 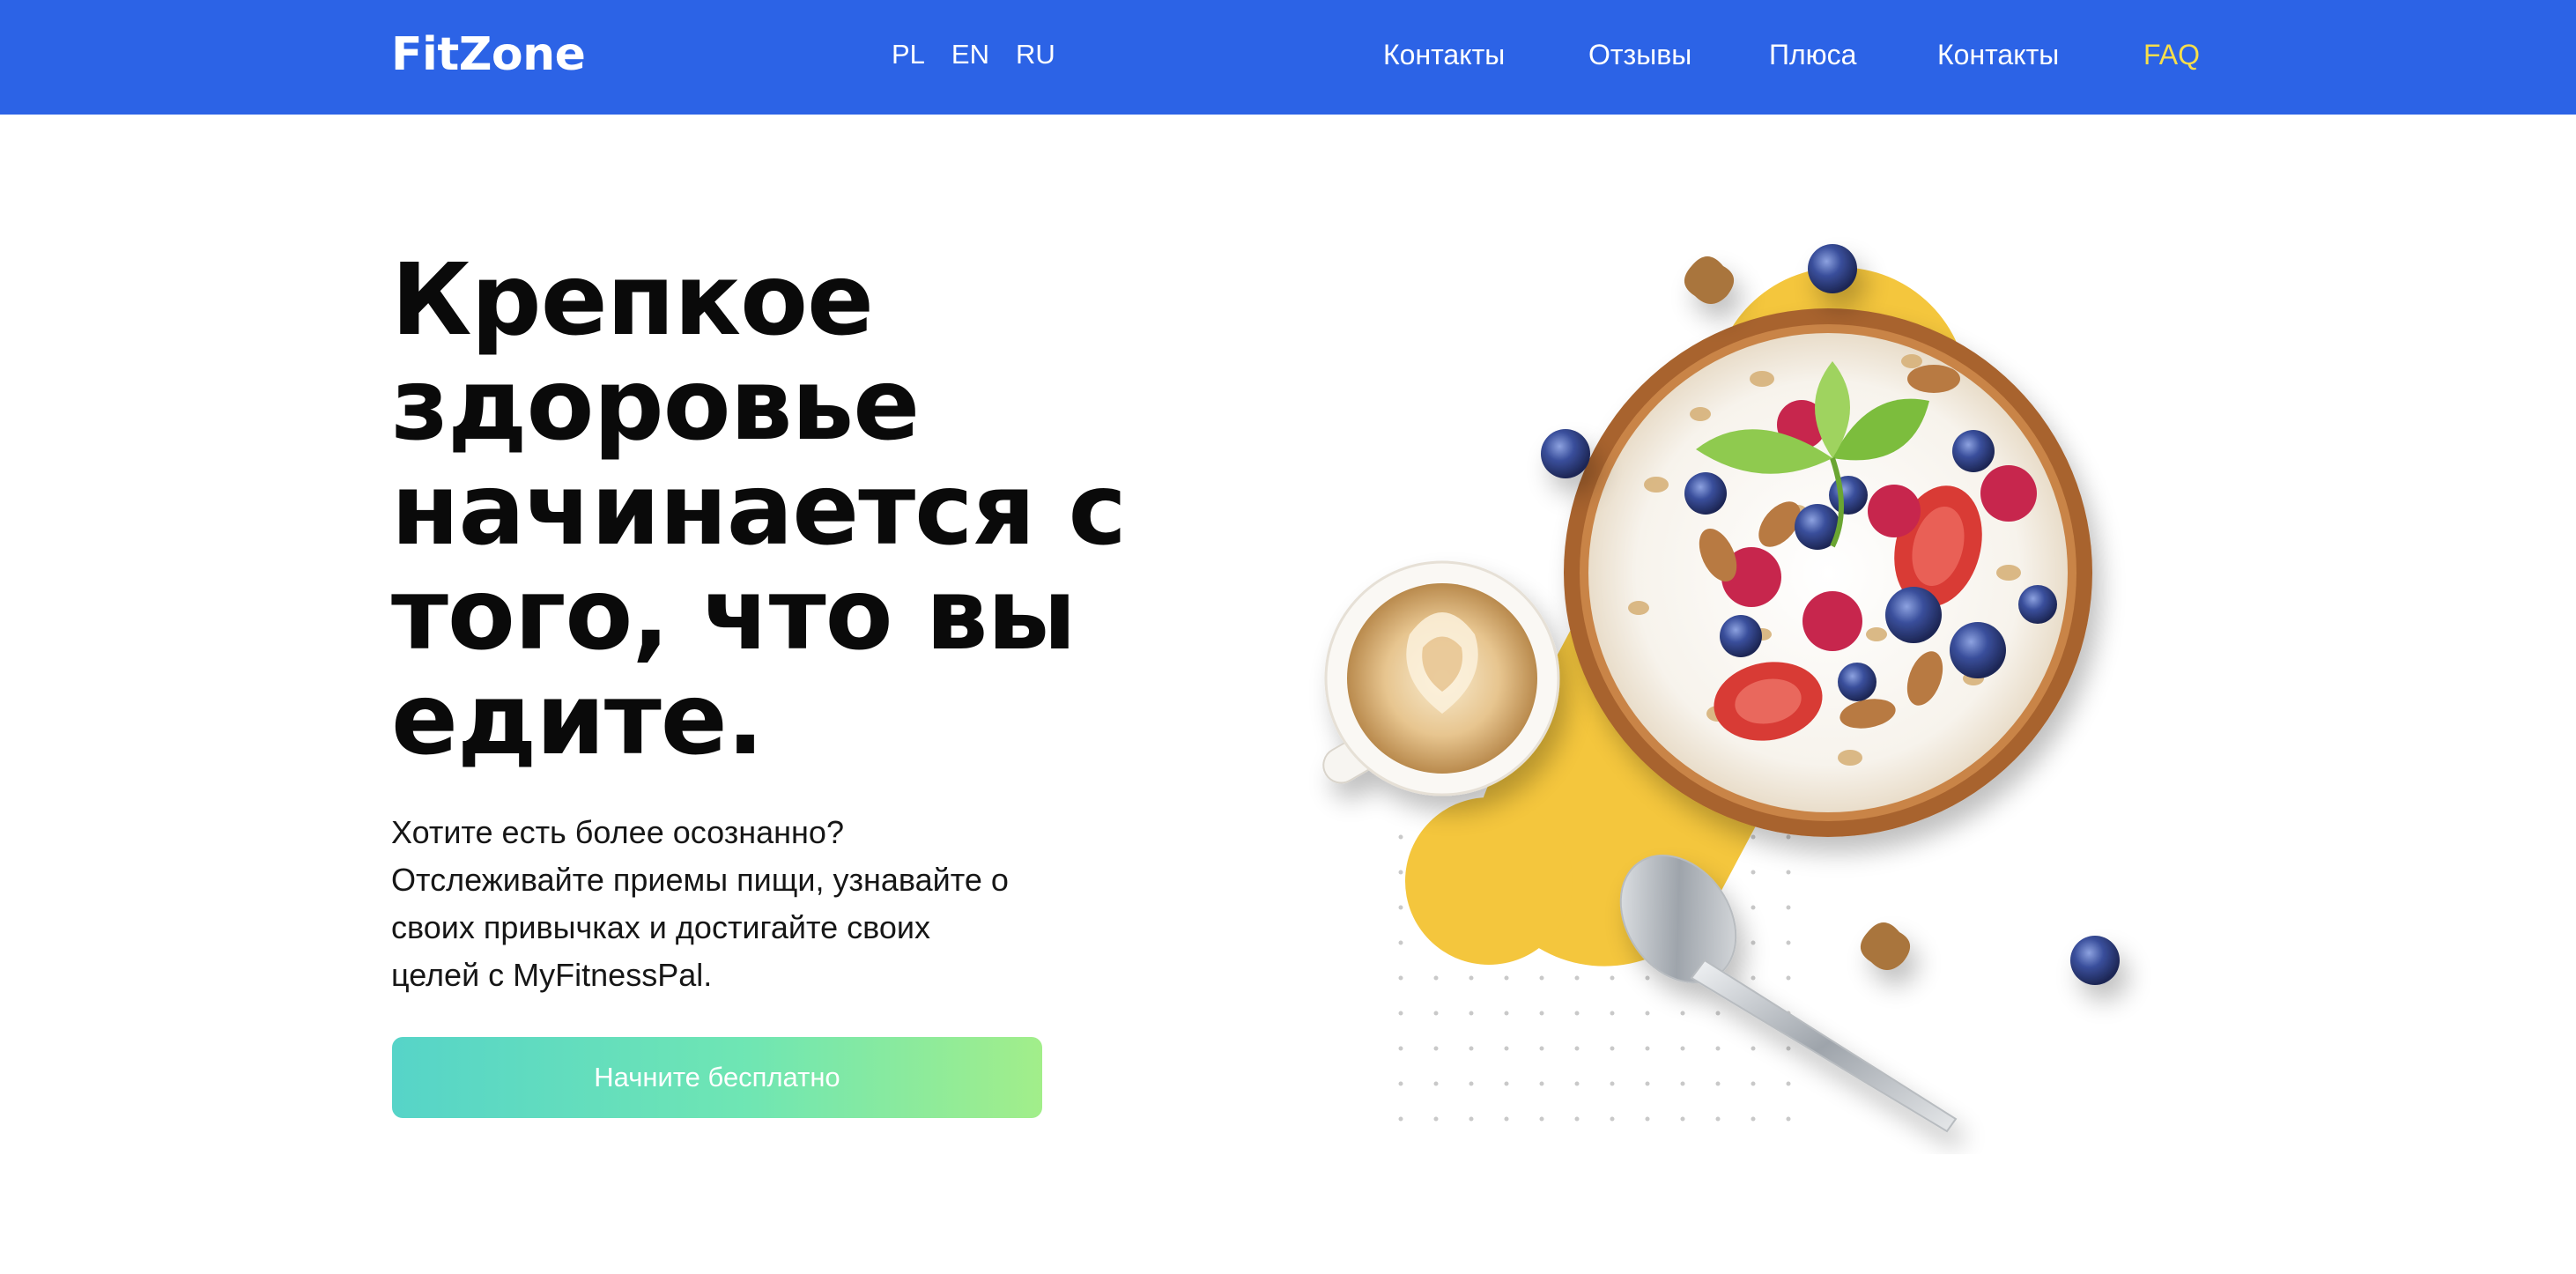 I want to click on hero-title-line: Крепкое, so click(x=632, y=300).